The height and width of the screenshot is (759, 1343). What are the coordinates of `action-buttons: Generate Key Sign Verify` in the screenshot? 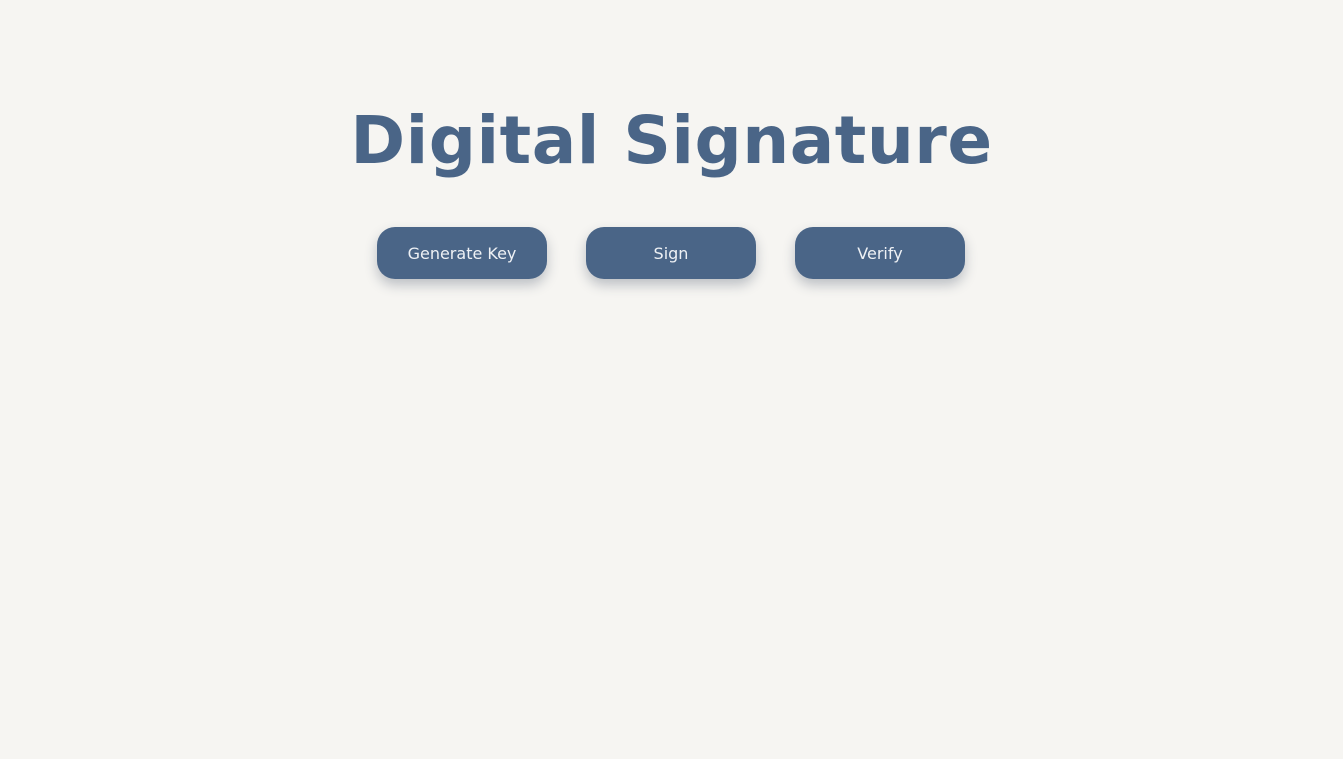 It's located at (671, 253).